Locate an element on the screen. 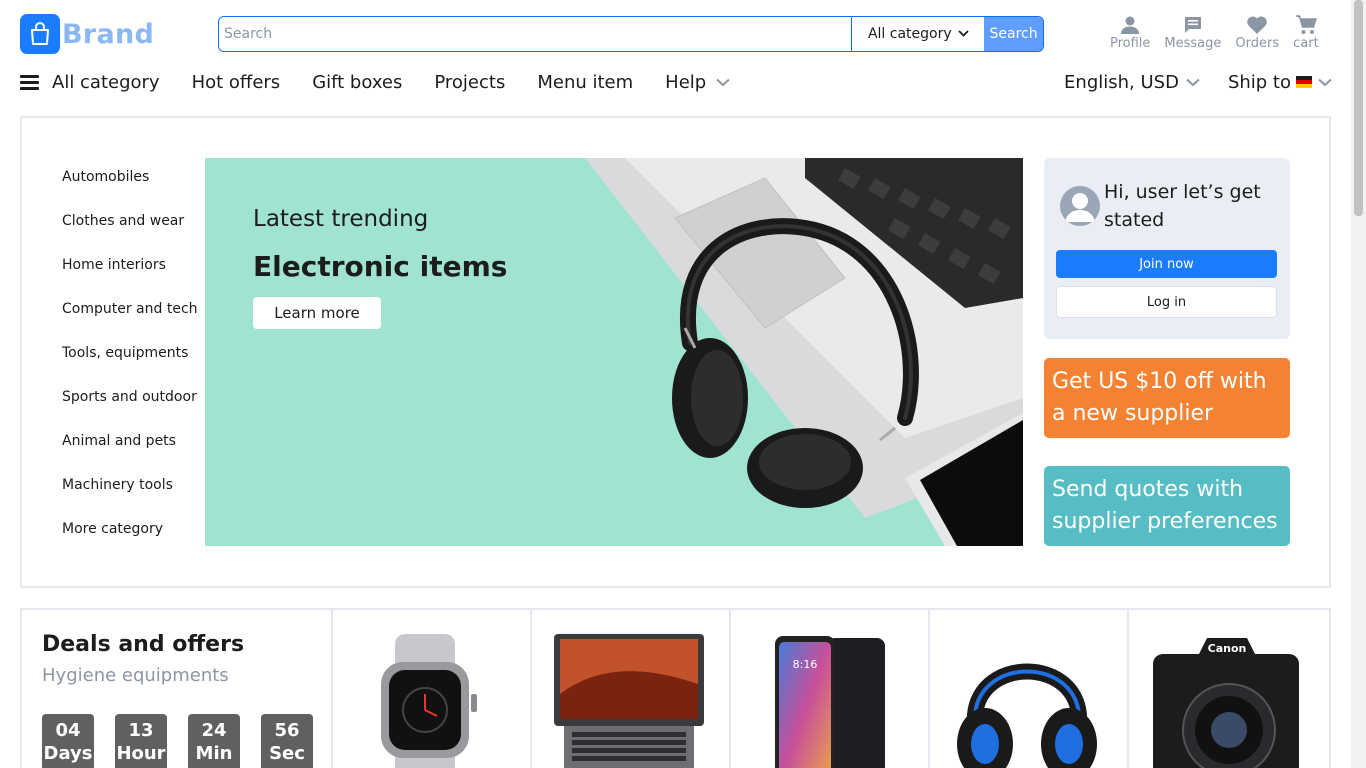 The height and width of the screenshot is (768, 1366). timer-minutes: 24 Min is located at coordinates (214, 741).